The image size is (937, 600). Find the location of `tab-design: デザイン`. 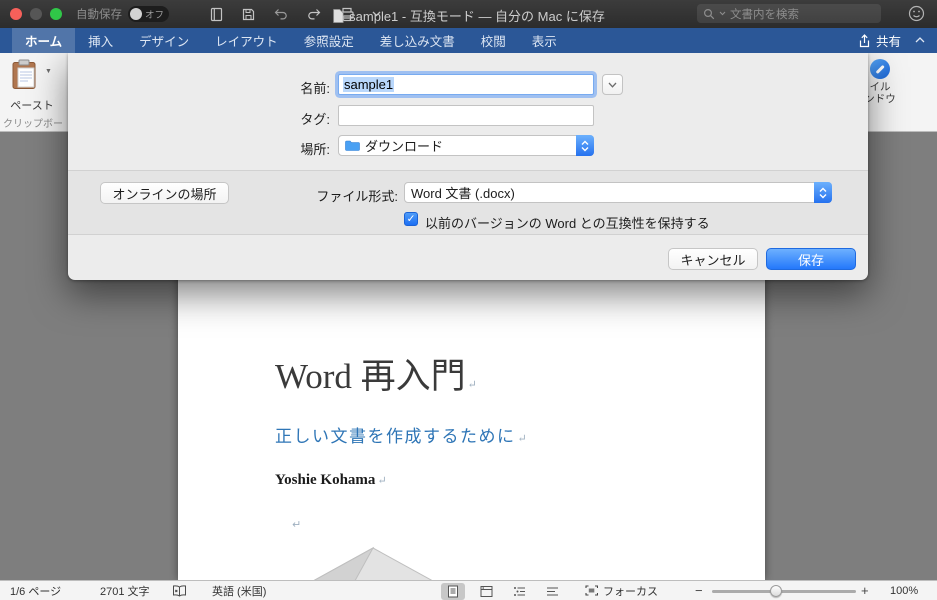

tab-design: デザイン is located at coordinates (164, 40).